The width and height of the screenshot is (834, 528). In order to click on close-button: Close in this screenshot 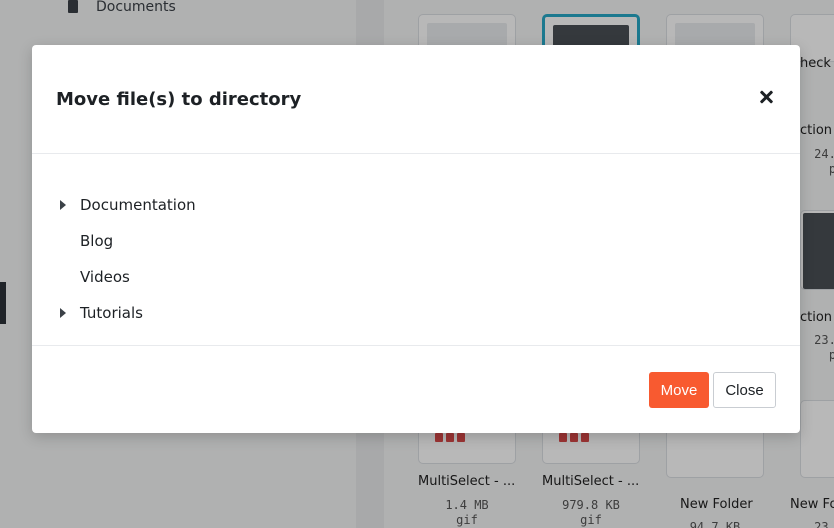, I will do `click(744, 390)`.